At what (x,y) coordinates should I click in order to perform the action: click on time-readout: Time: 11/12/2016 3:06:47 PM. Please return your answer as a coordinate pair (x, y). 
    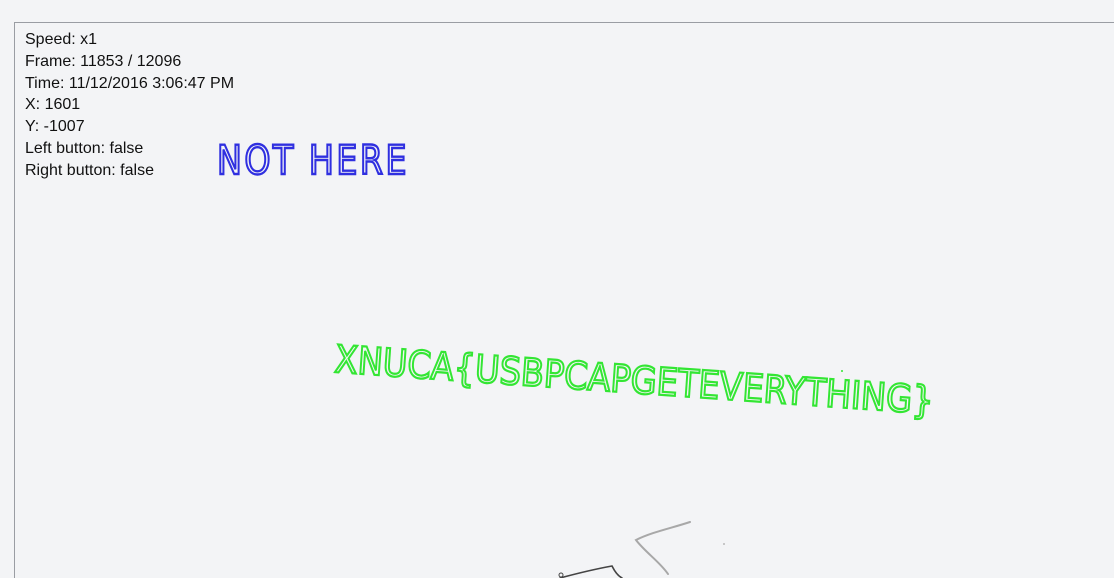
    Looking at the image, I should click on (130, 83).